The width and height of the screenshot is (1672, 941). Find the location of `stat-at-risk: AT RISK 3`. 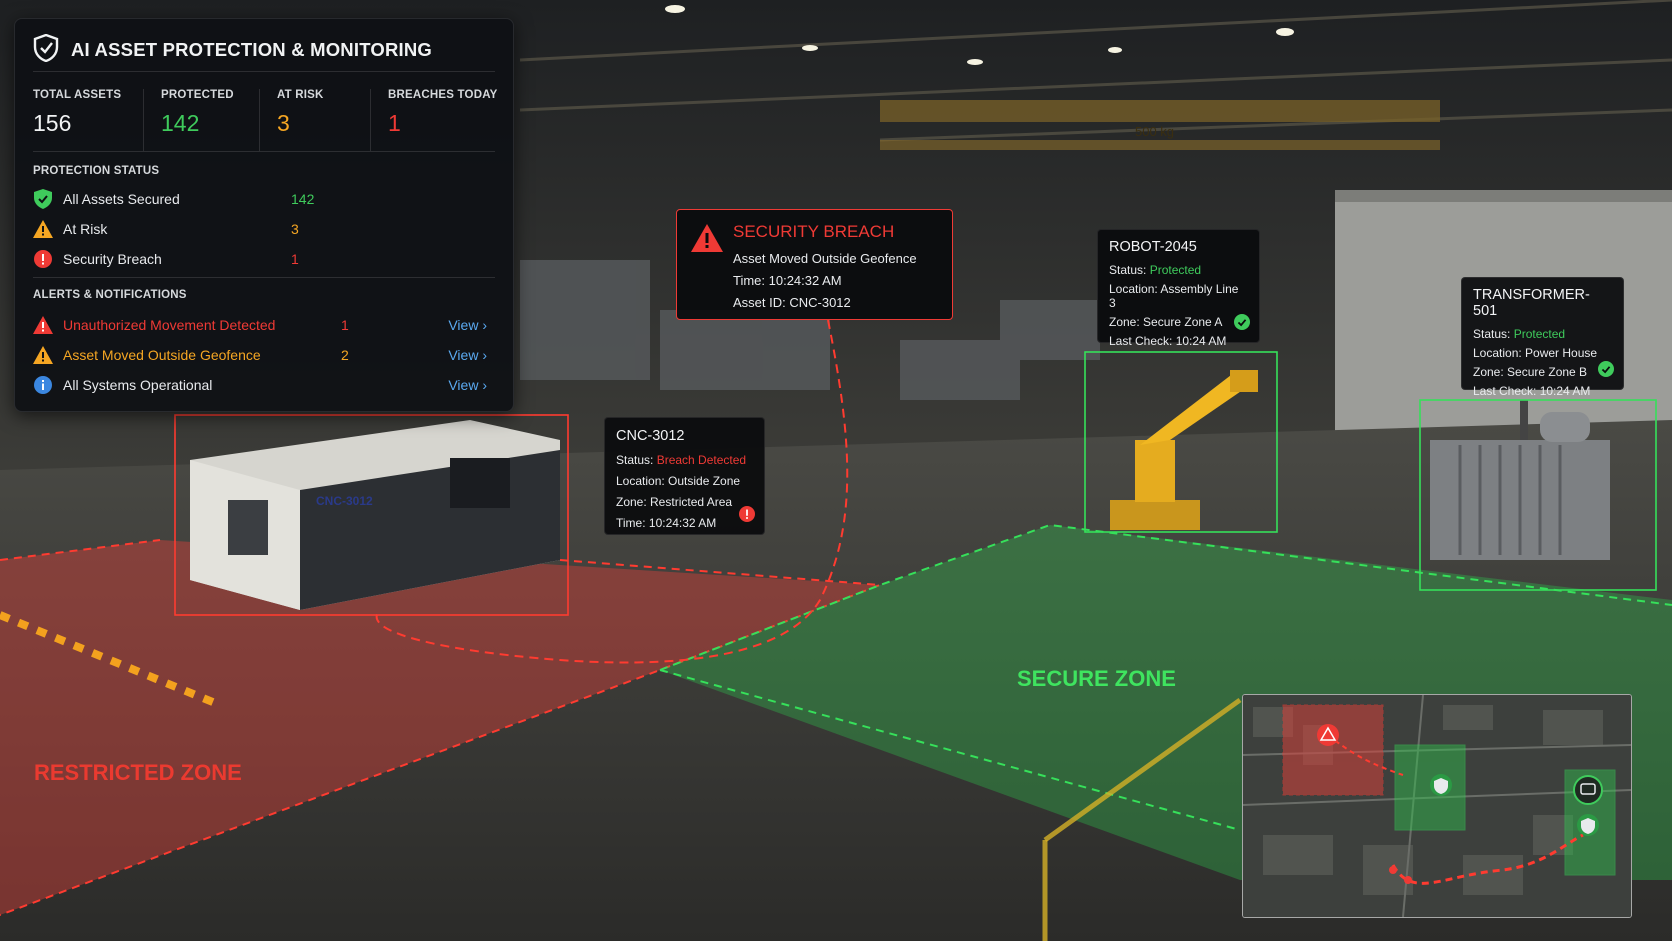

stat-at-risk: AT RISK 3 is located at coordinates (300, 113).